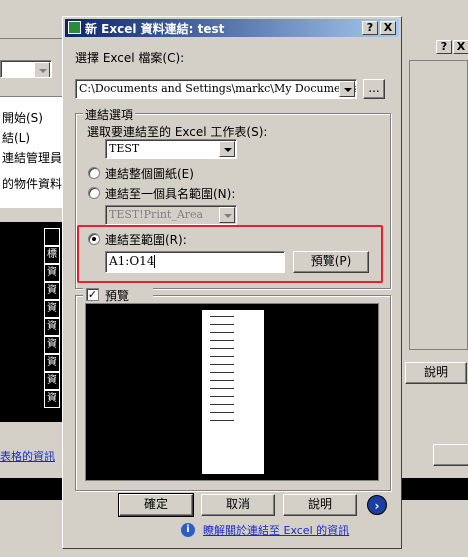 This screenshot has height=557, width=468. What do you see at coordinates (238, 505) in the screenshot?
I see `cancel-button: 取消` at bounding box center [238, 505].